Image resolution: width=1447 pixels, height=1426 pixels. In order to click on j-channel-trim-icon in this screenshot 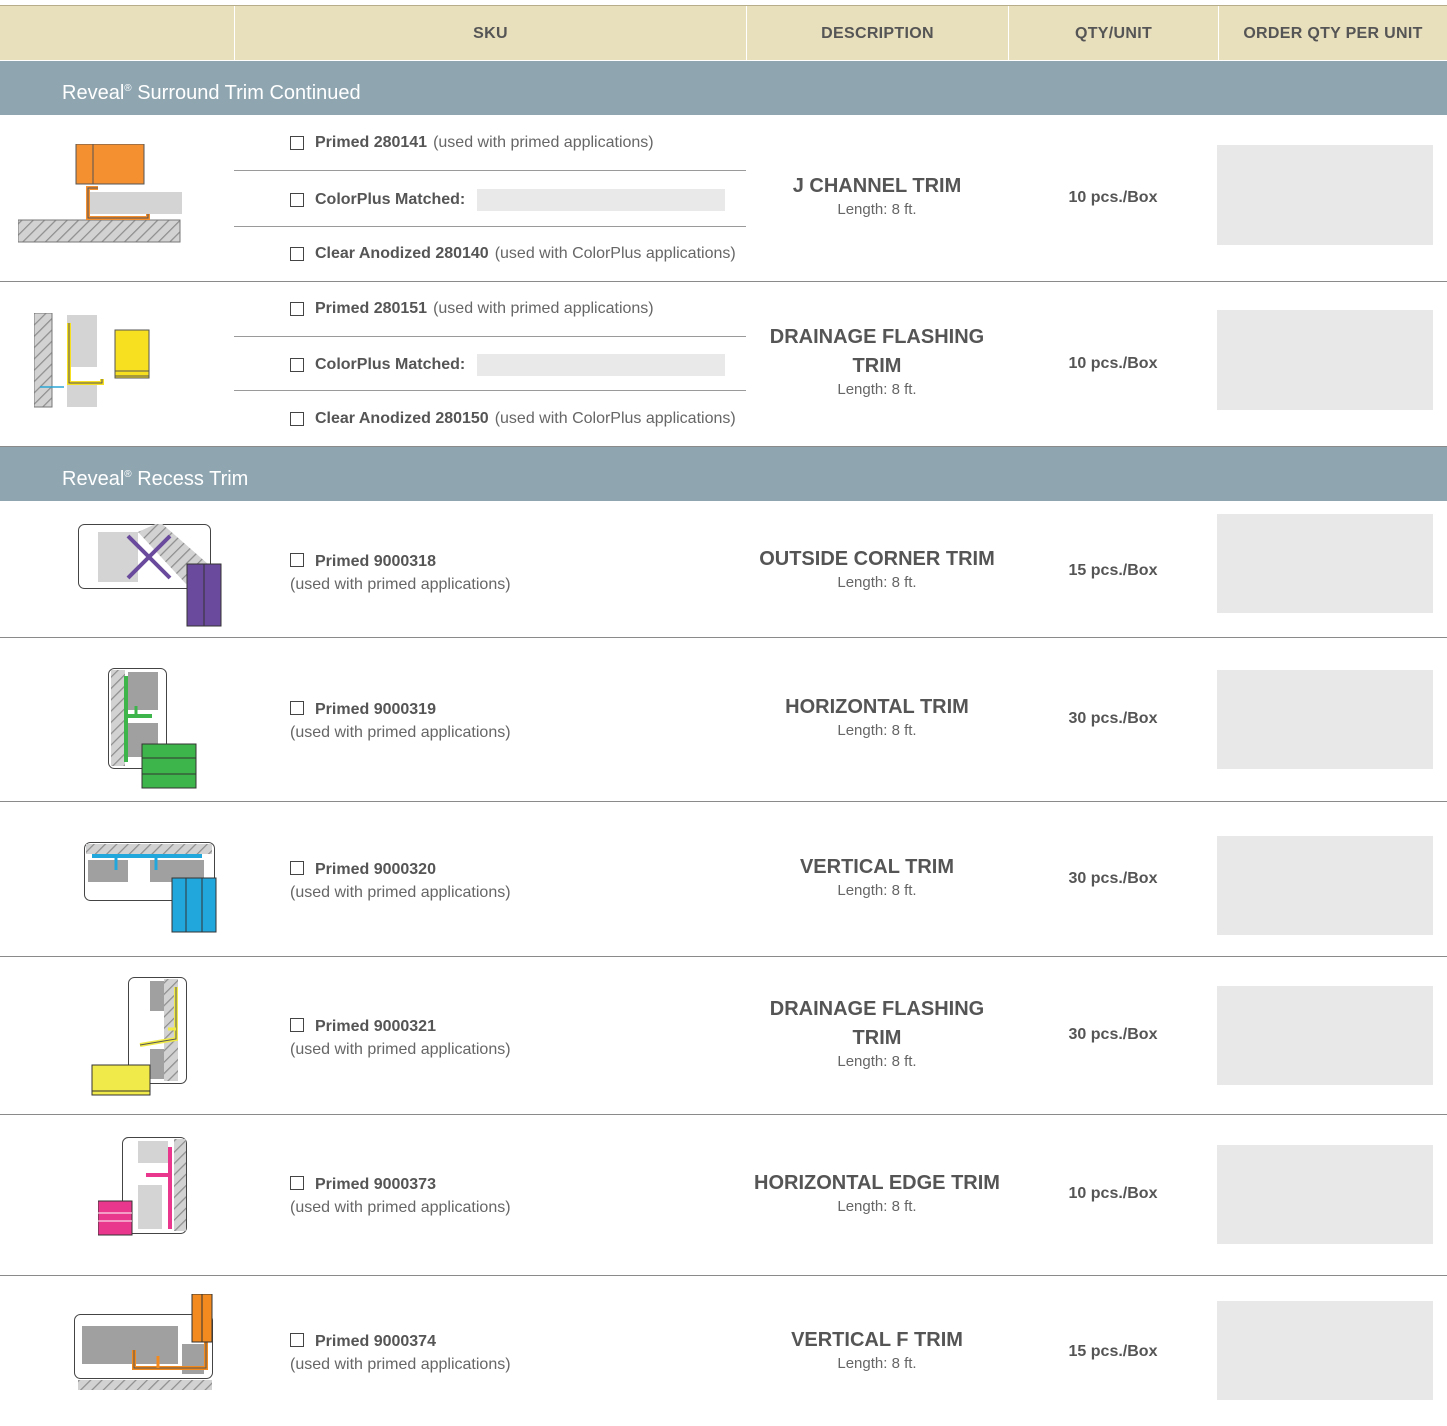, I will do `click(100, 193)`.